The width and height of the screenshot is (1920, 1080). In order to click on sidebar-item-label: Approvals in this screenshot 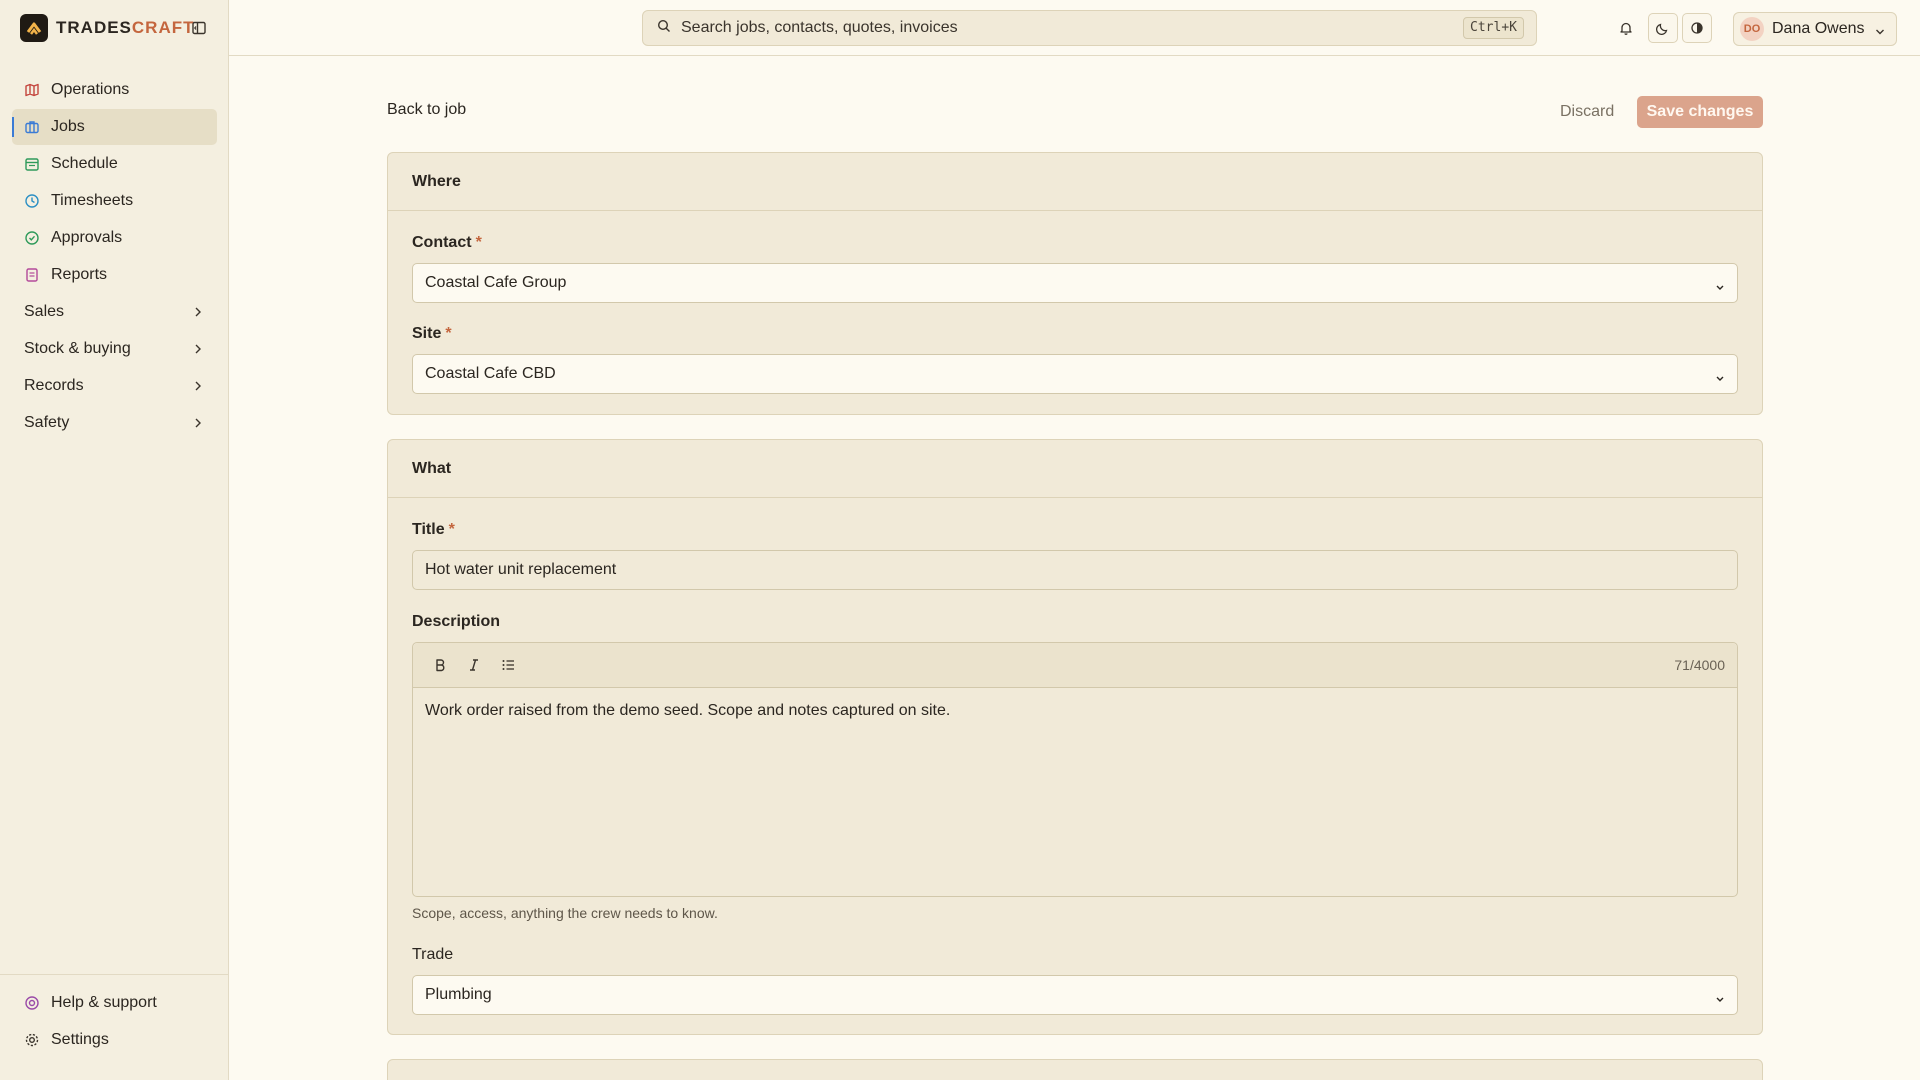, I will do `click(87, 237)`.